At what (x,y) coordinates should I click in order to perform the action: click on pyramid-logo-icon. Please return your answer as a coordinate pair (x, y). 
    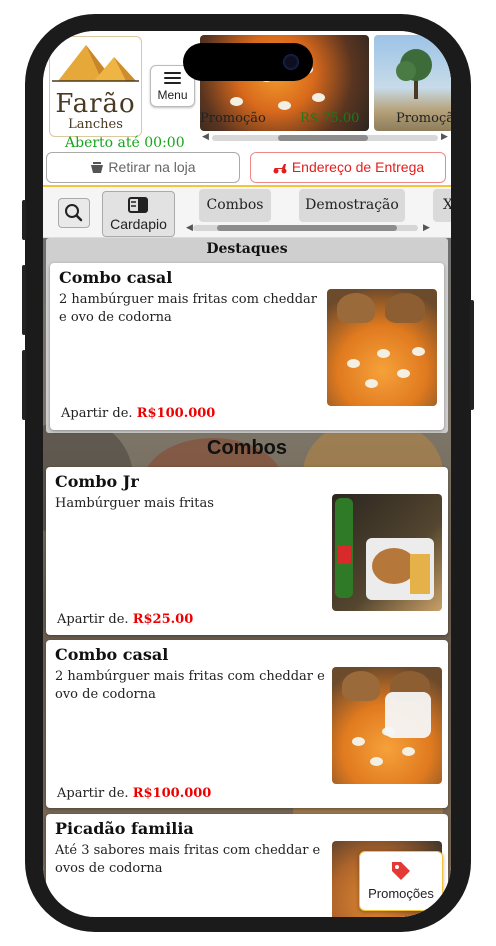
    Looking at the image, I should click on (95, 63).